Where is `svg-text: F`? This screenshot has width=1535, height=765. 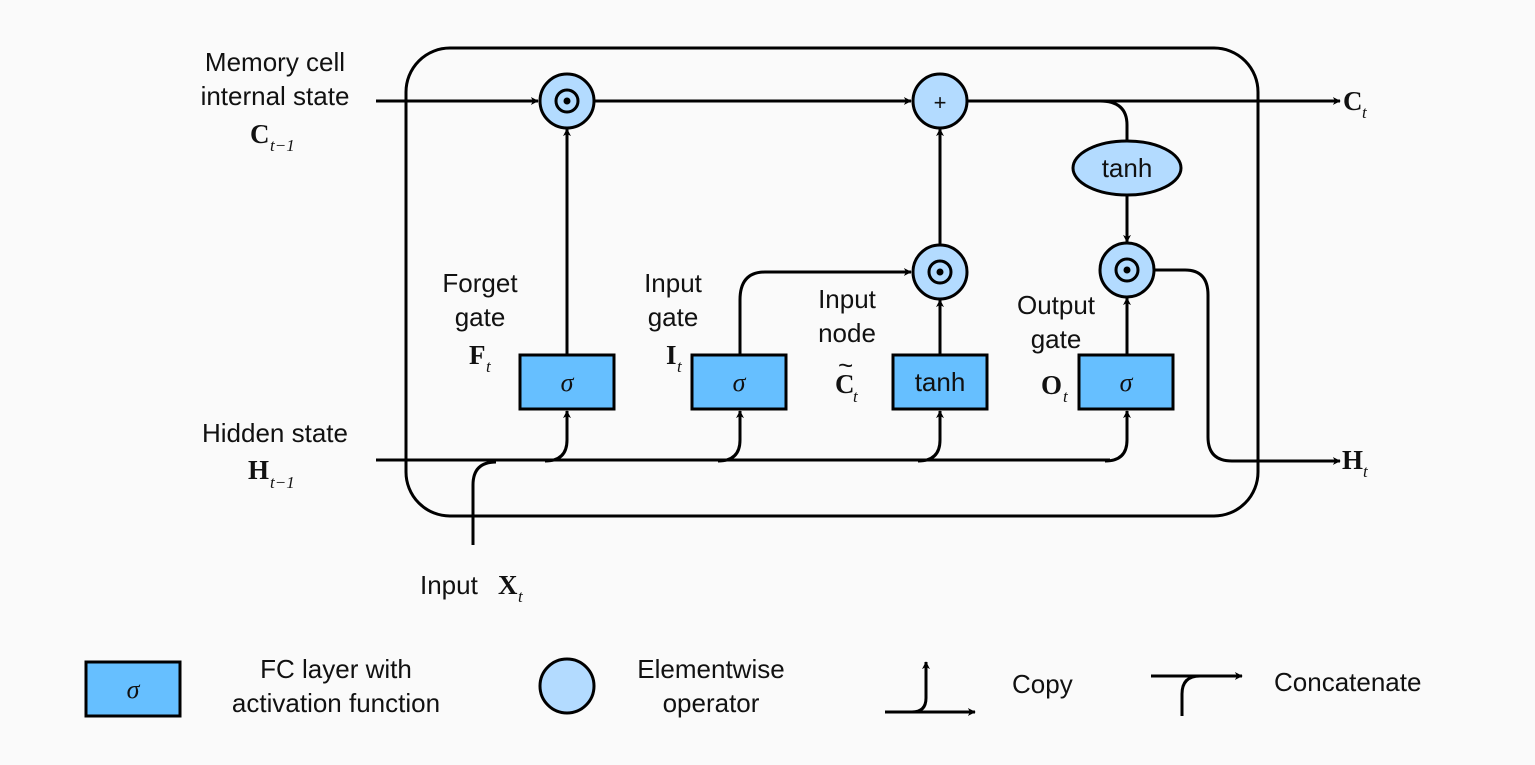 svg-text: F is located at coordinates (477, 355).